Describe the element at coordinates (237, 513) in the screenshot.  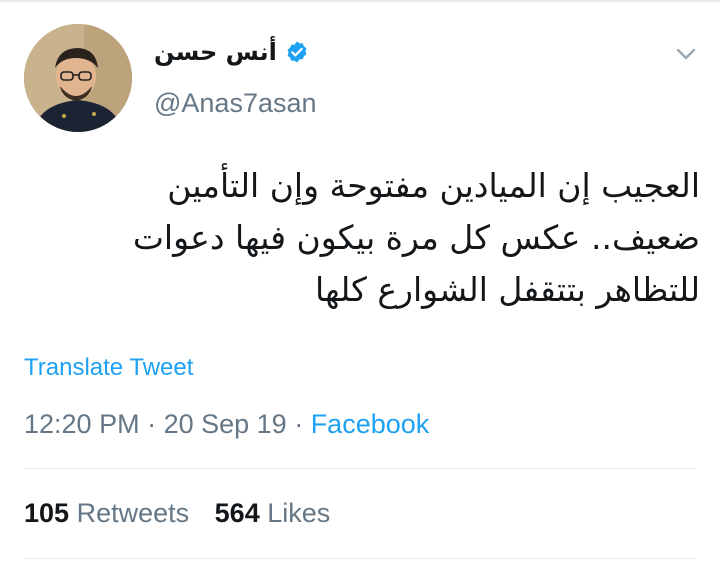
I see `likes-count: 564` at that location.